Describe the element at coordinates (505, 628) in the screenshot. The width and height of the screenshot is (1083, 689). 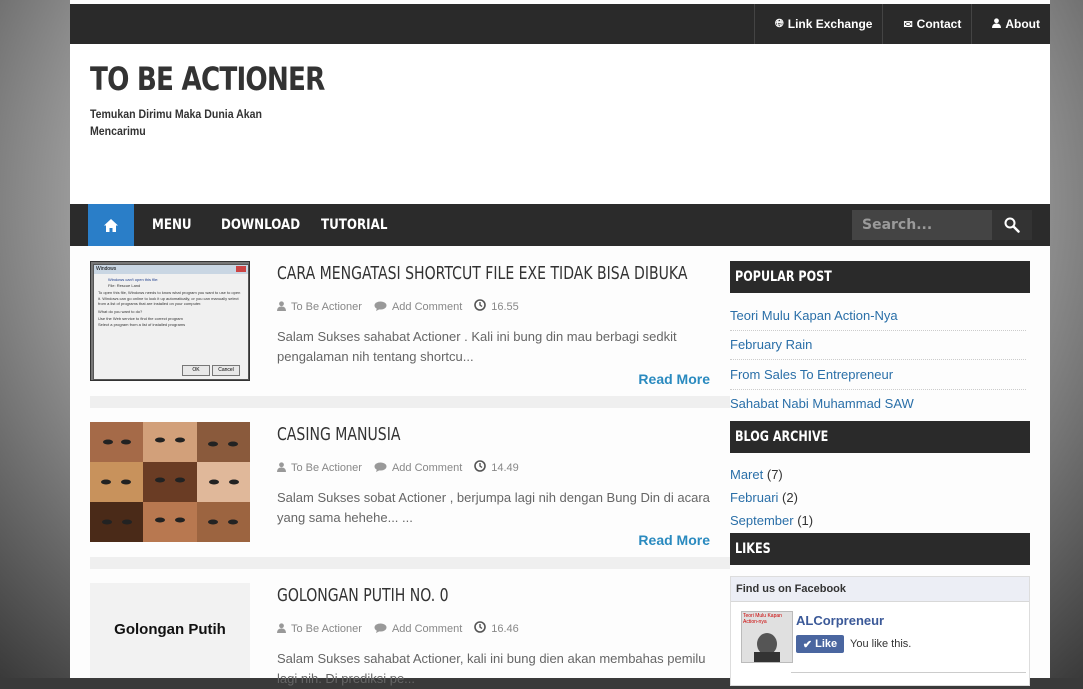
I see `post-time: 16.46` at that location.